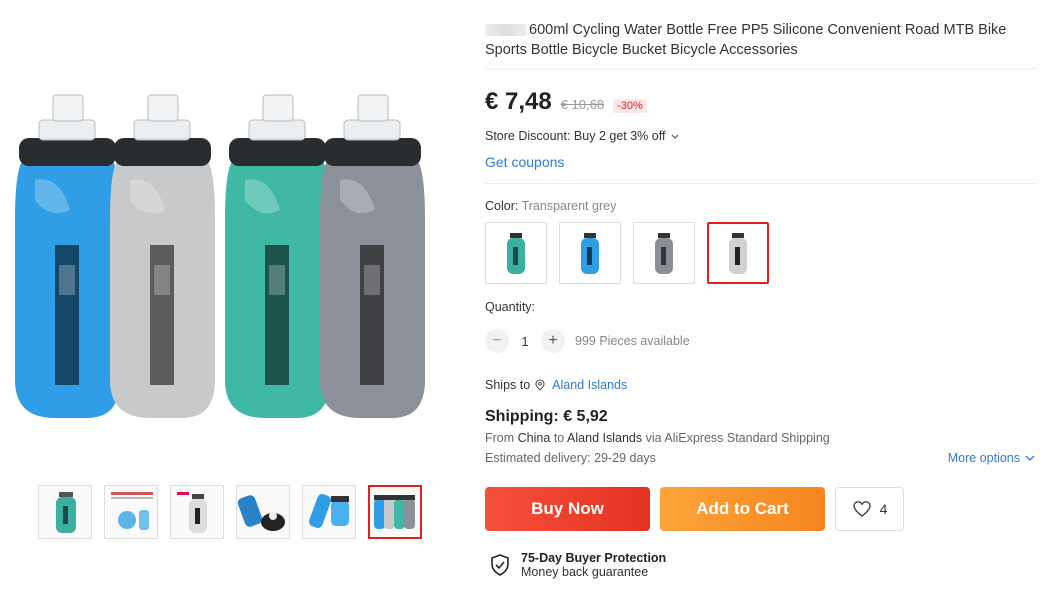  I want to click on quantity-stepper: − 1 + 999 Pieces available, so click(587, 341).